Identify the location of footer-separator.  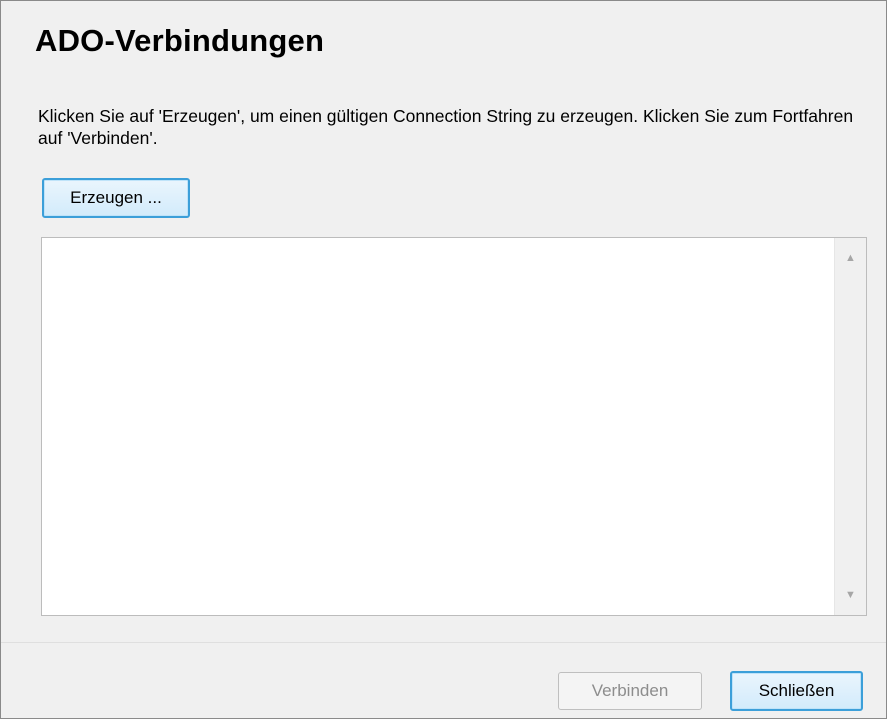
(443, 642).